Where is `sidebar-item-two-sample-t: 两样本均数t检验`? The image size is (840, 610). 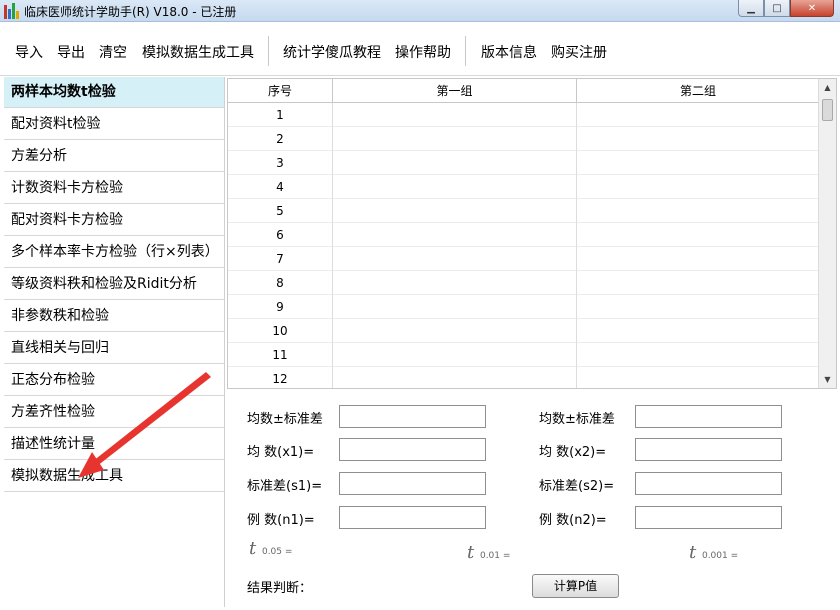 sidebar-item-two-sample-t: 两样本均数t检验 is located at coordinates (114, 92).